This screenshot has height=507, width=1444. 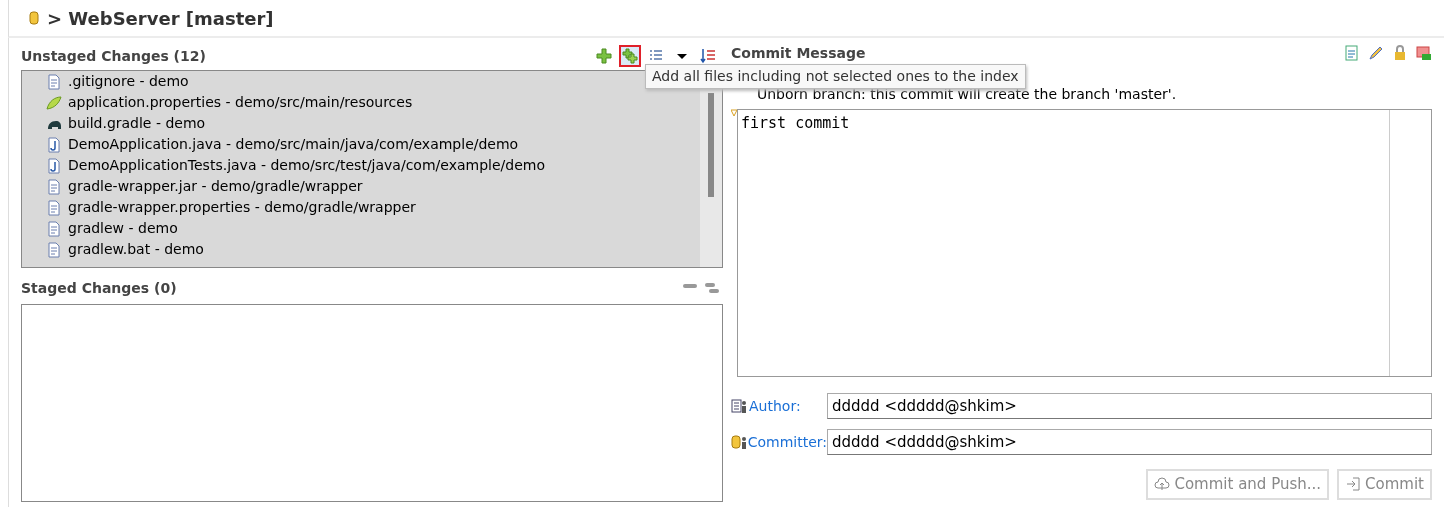 I want to click on lock-icon, so click(x=1400, y=53).